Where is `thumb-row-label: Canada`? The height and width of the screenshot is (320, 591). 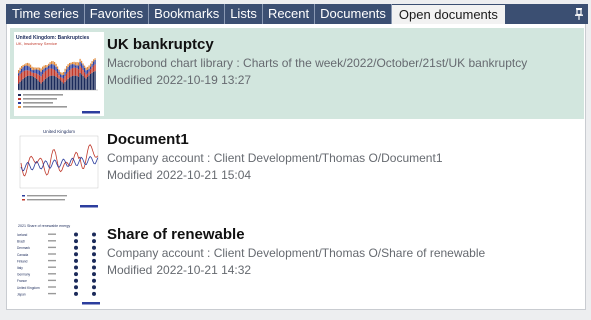
thumb-row-label: Canada is located at coordinates (22, 255).